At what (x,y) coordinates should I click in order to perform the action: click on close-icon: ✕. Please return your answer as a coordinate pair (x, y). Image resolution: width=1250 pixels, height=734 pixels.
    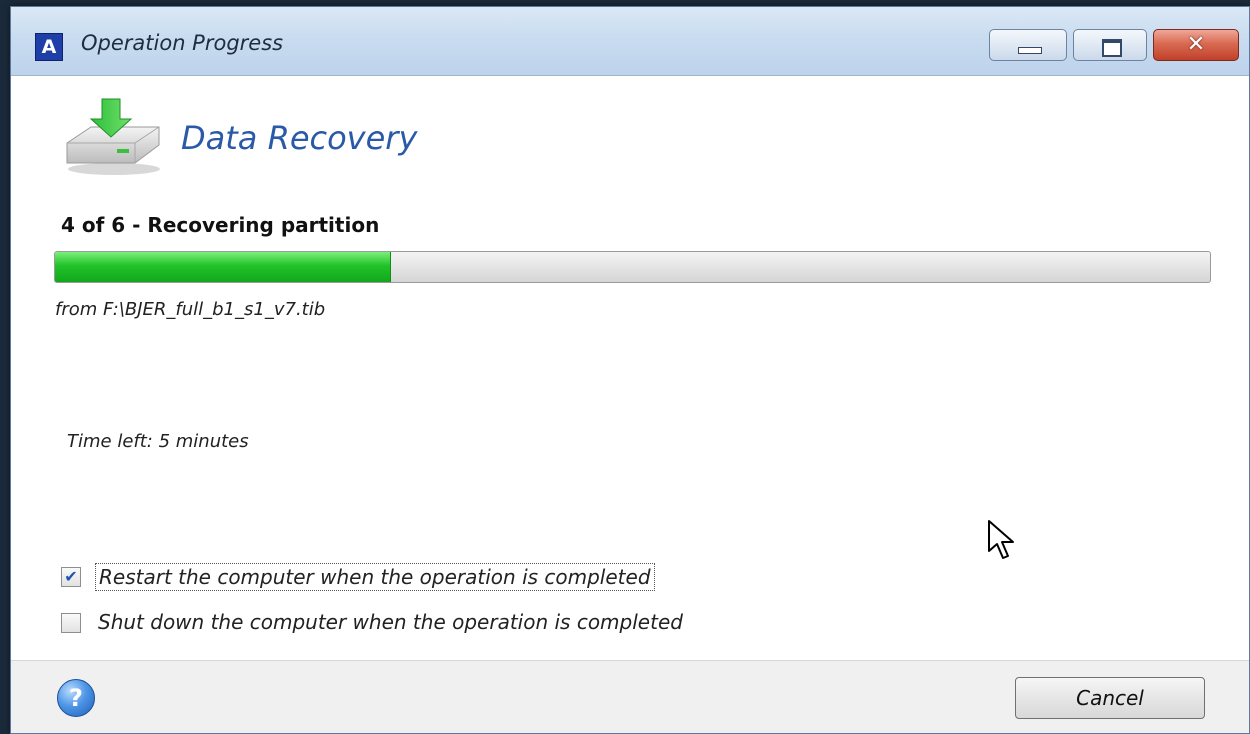
    Looking at the image, I should click on (1196, 44).